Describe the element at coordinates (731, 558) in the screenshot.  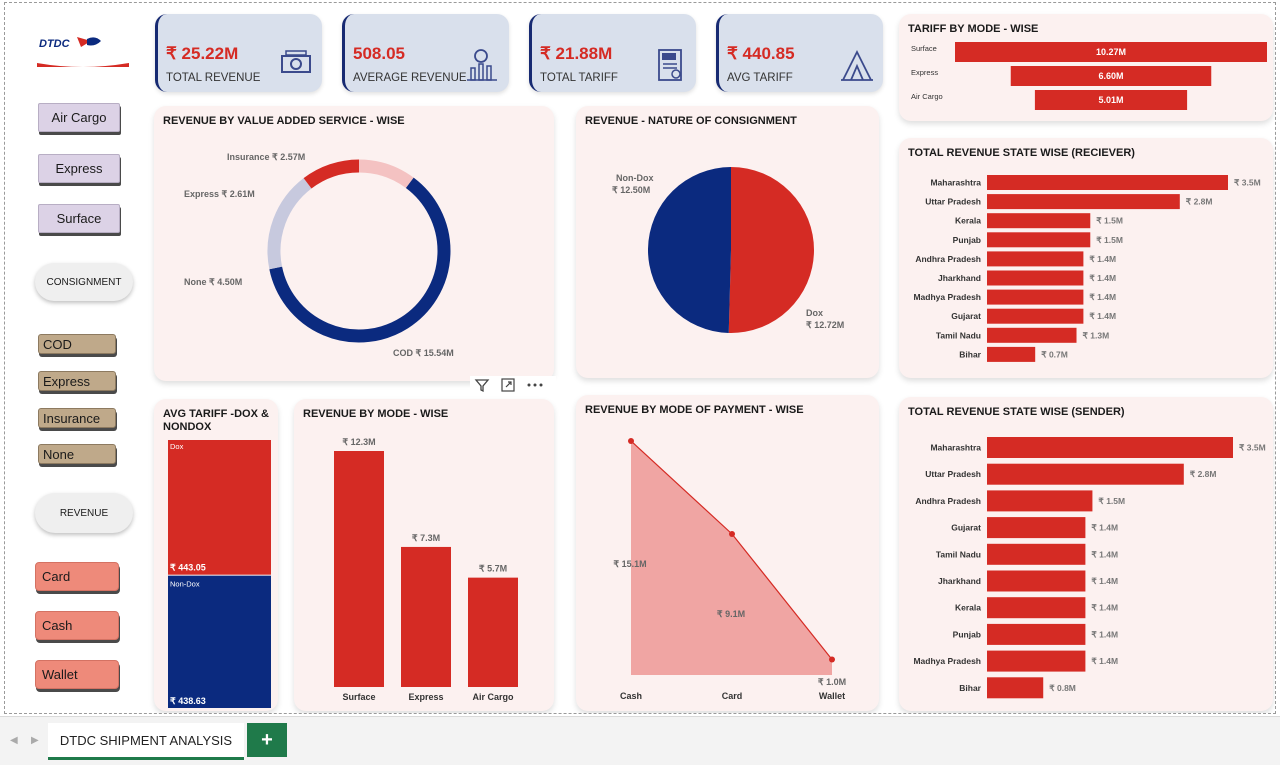
I see `area-fill` at that location.